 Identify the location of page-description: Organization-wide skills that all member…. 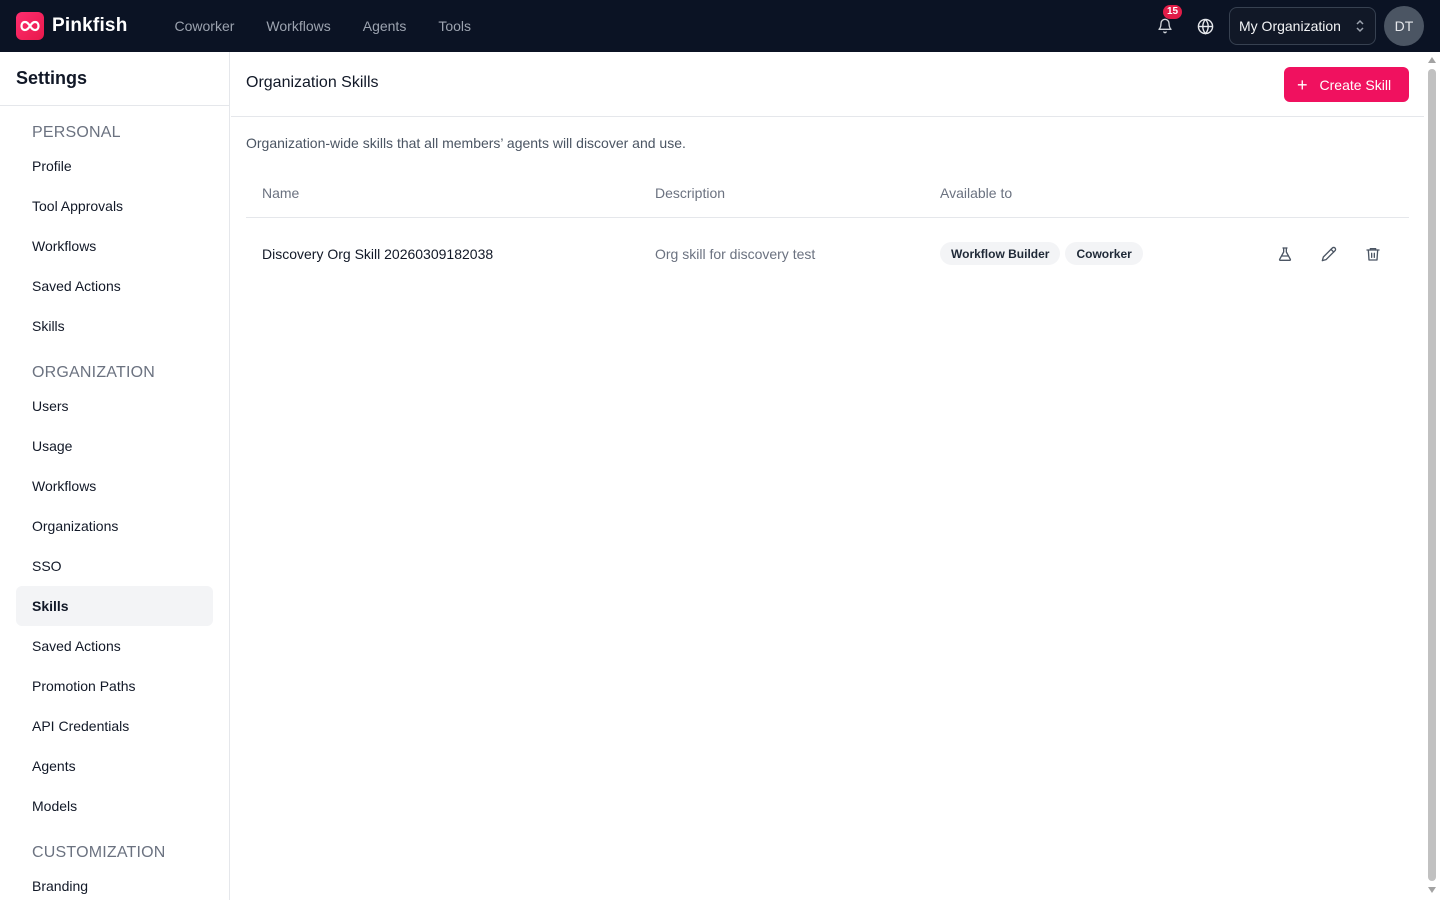
(466, 143).